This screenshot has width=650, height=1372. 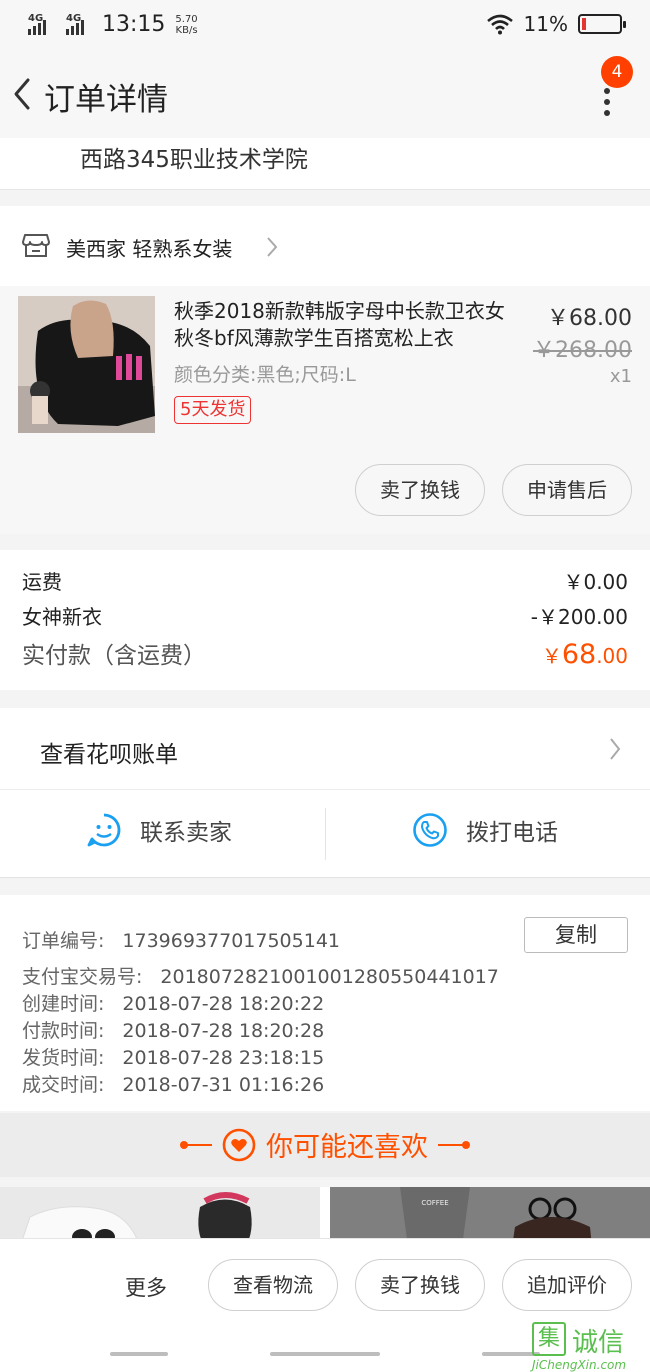 I want to click on more-menu-icon, so click(x=607, y=104).